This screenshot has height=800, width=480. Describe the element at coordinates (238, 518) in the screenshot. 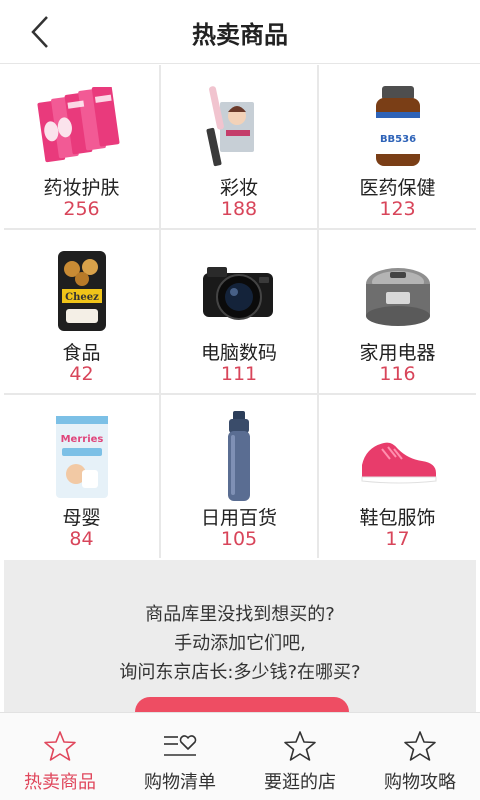

I see `category-name: 日用百货` at that location.